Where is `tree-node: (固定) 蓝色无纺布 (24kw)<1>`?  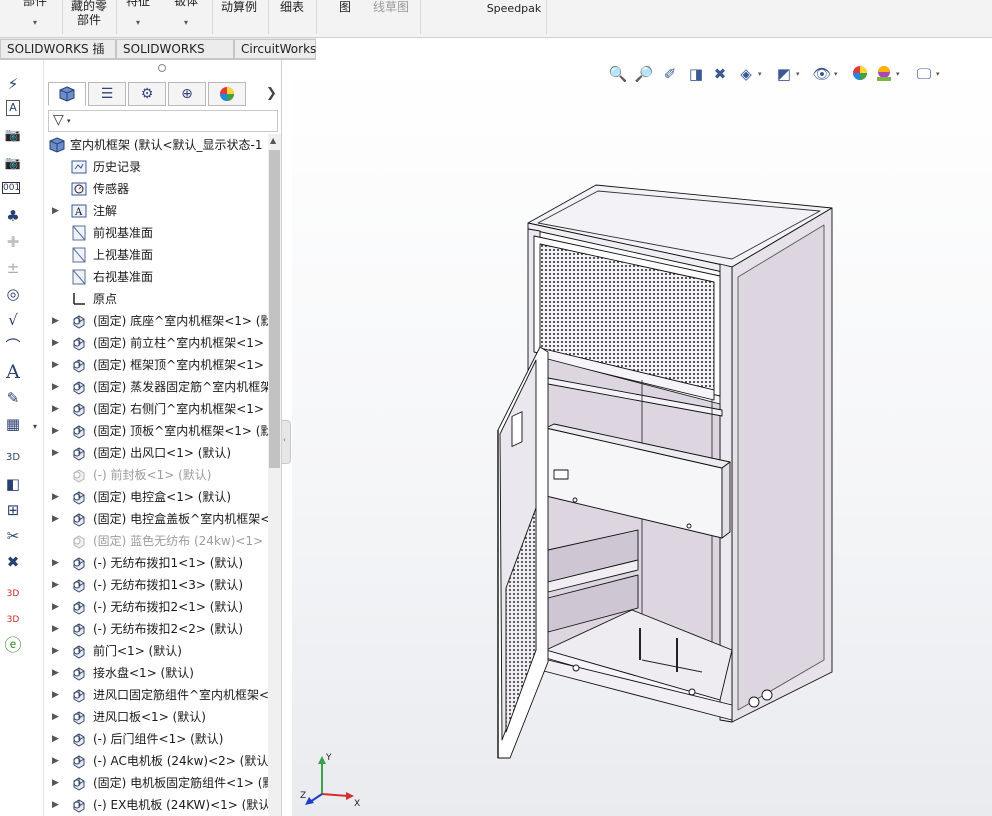 tree-node: (固定) 蓝色无纺布 (24kw)<1> is located at coordinates (156, 541).